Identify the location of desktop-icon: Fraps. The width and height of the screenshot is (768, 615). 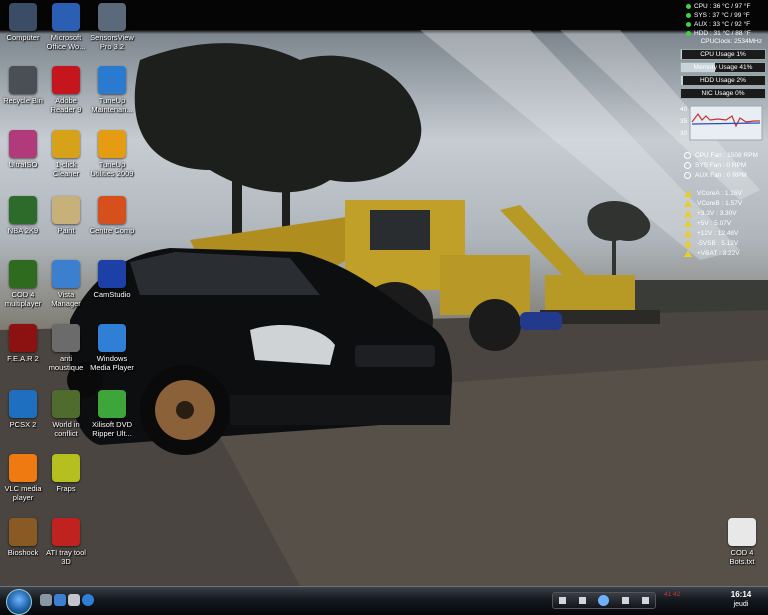
(66, 473).